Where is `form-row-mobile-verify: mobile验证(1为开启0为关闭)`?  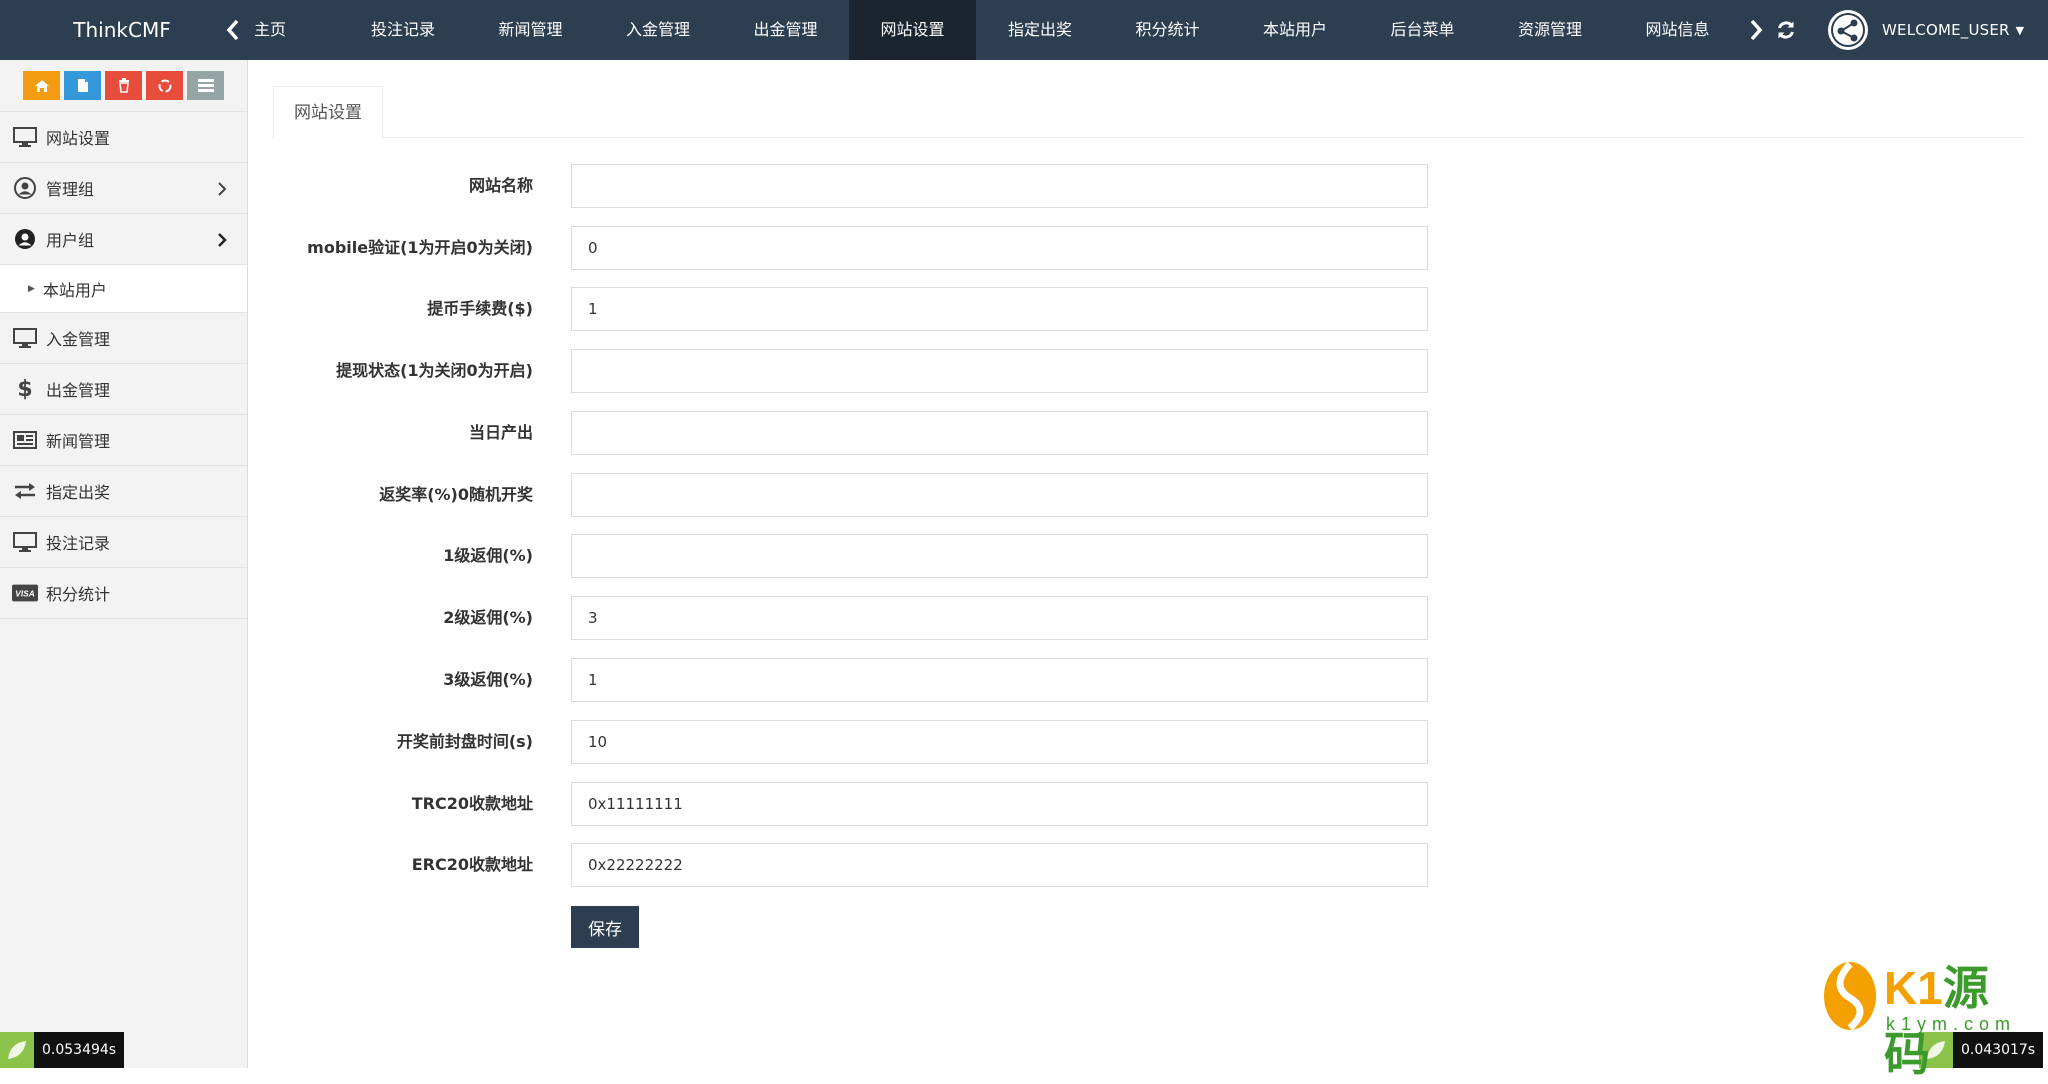 form-row-mobile-verify: mobile验证(1为开启0为关闭) is located at coordinates (999, 248).